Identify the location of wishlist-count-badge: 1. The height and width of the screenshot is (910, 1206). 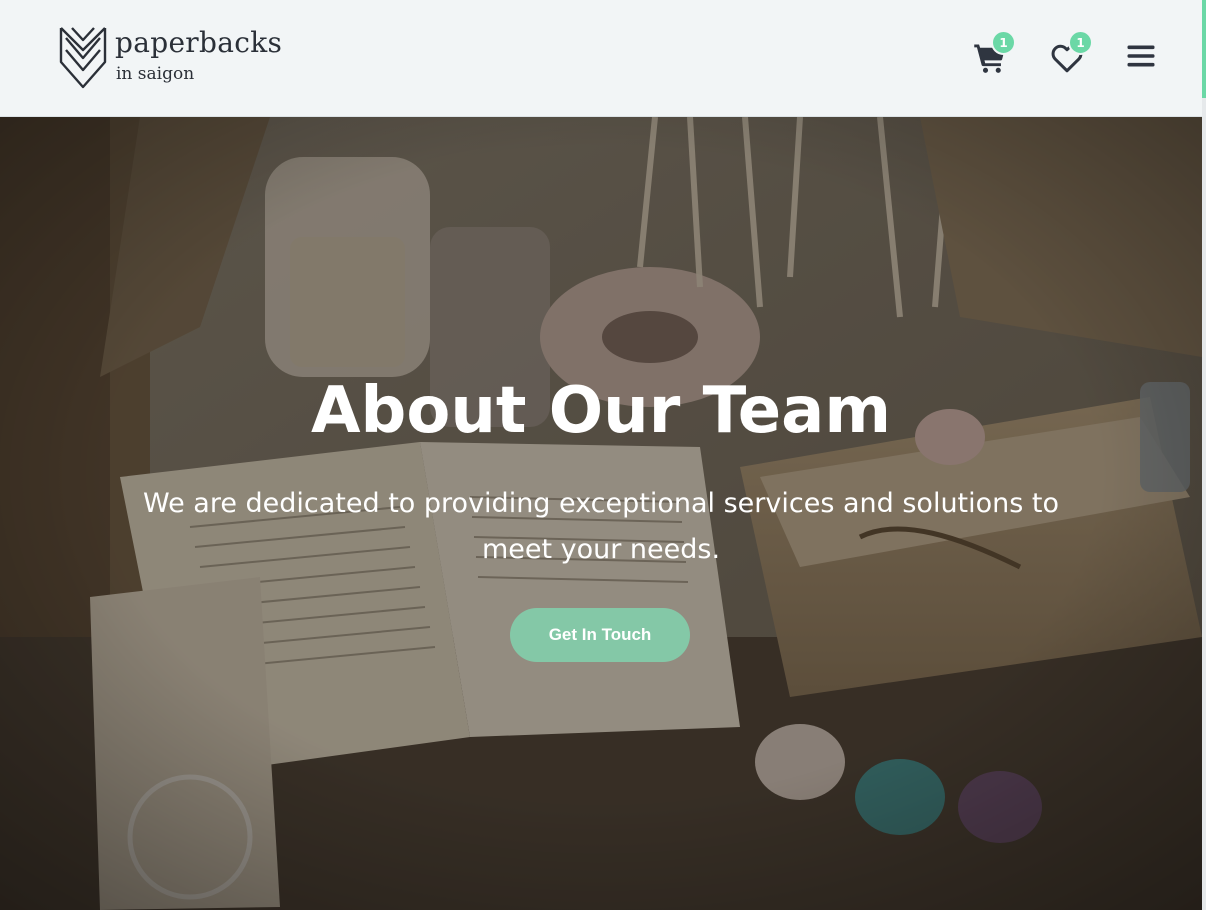
(1080, 42).